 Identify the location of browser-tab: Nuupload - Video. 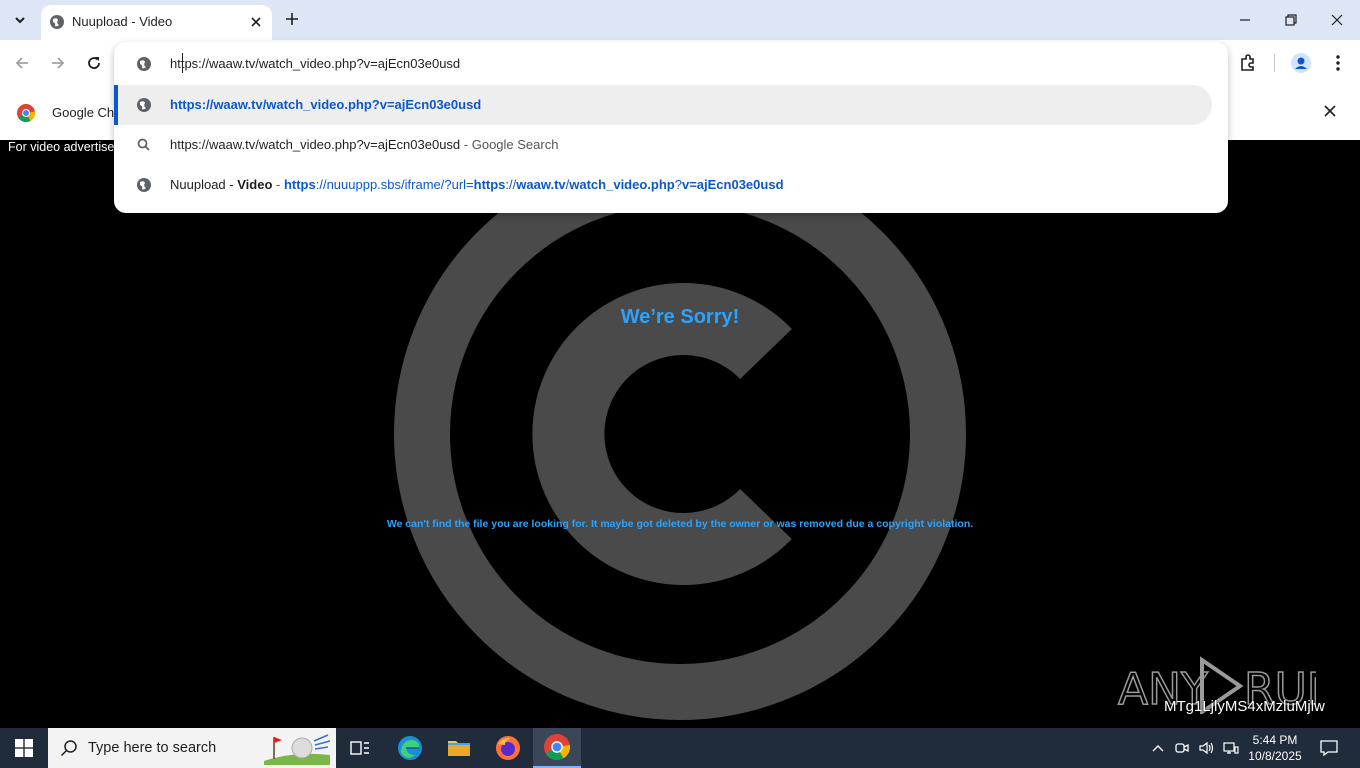
(156, 22).